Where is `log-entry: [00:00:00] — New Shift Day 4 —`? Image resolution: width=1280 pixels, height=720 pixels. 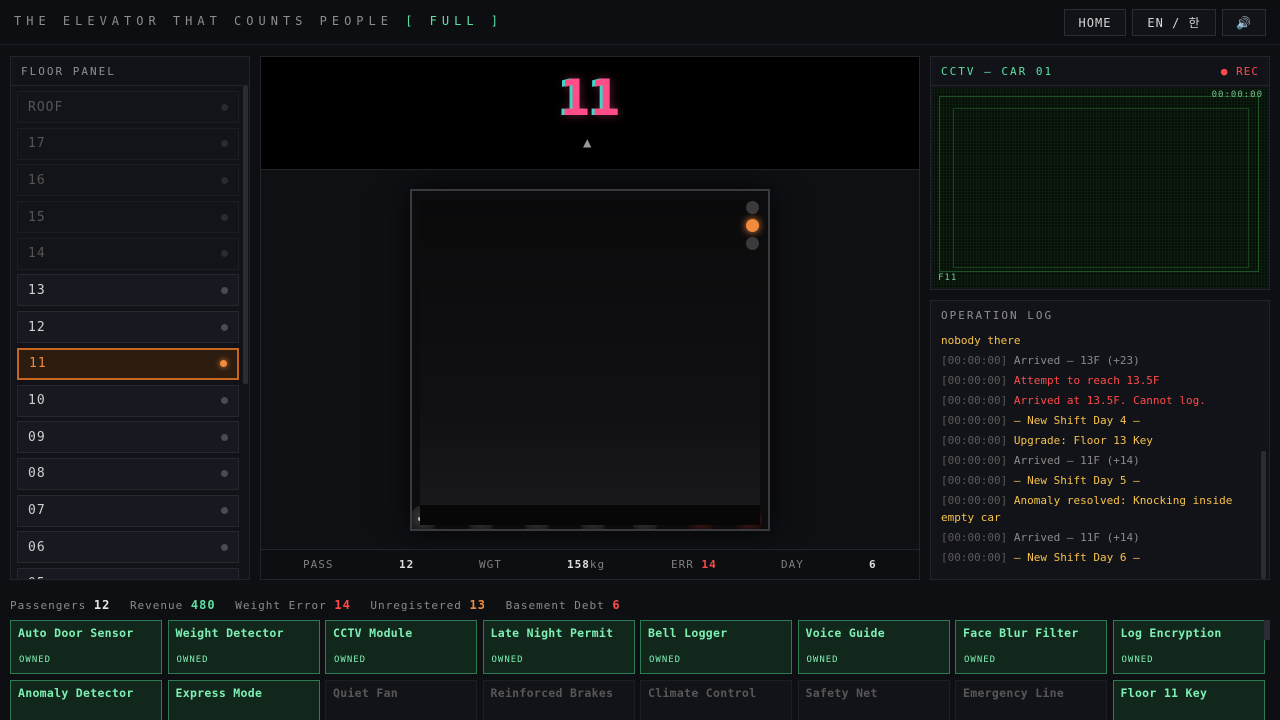
log-entry: [00:00:00] — New Shift Day 4 — is located at coordinates (1091, 420).